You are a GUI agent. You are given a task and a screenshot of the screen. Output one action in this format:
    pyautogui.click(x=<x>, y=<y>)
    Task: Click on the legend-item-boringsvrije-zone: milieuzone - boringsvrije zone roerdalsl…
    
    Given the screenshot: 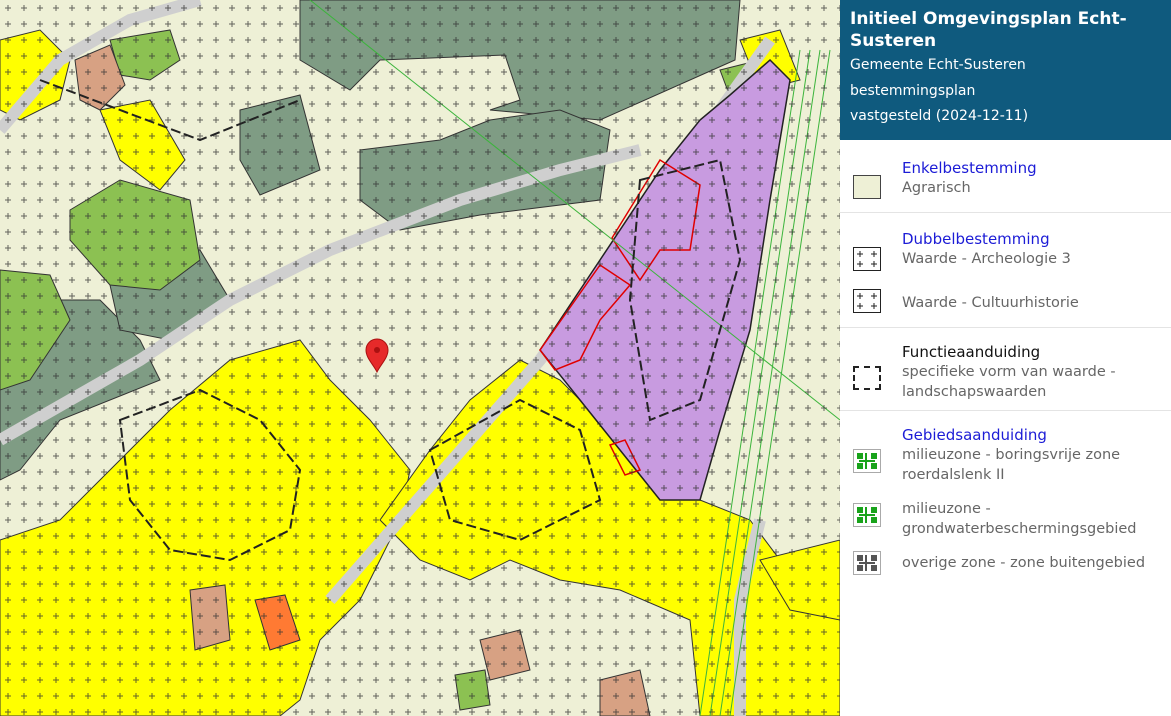 What is the action you would take?
    pyautogui.click(x=1005, y=465)
    